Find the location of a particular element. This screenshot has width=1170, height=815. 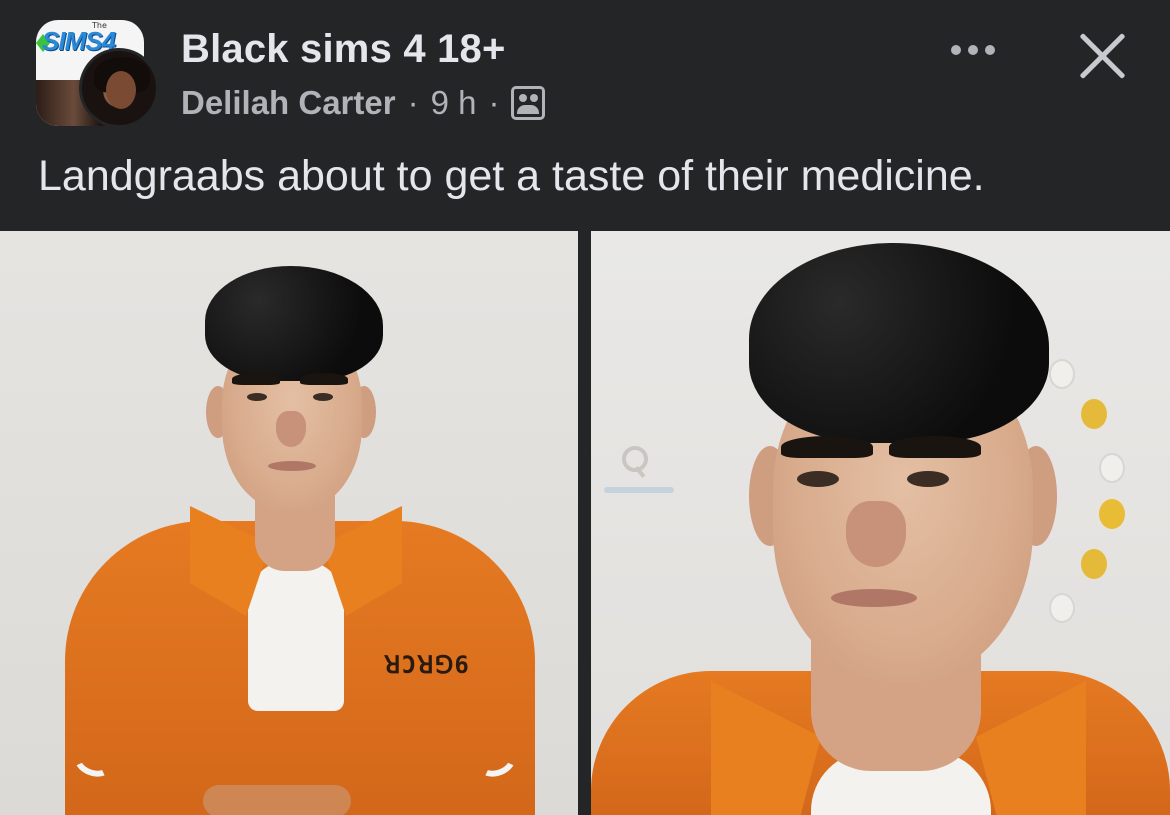

search-icon is located at coordinates (635, 459).